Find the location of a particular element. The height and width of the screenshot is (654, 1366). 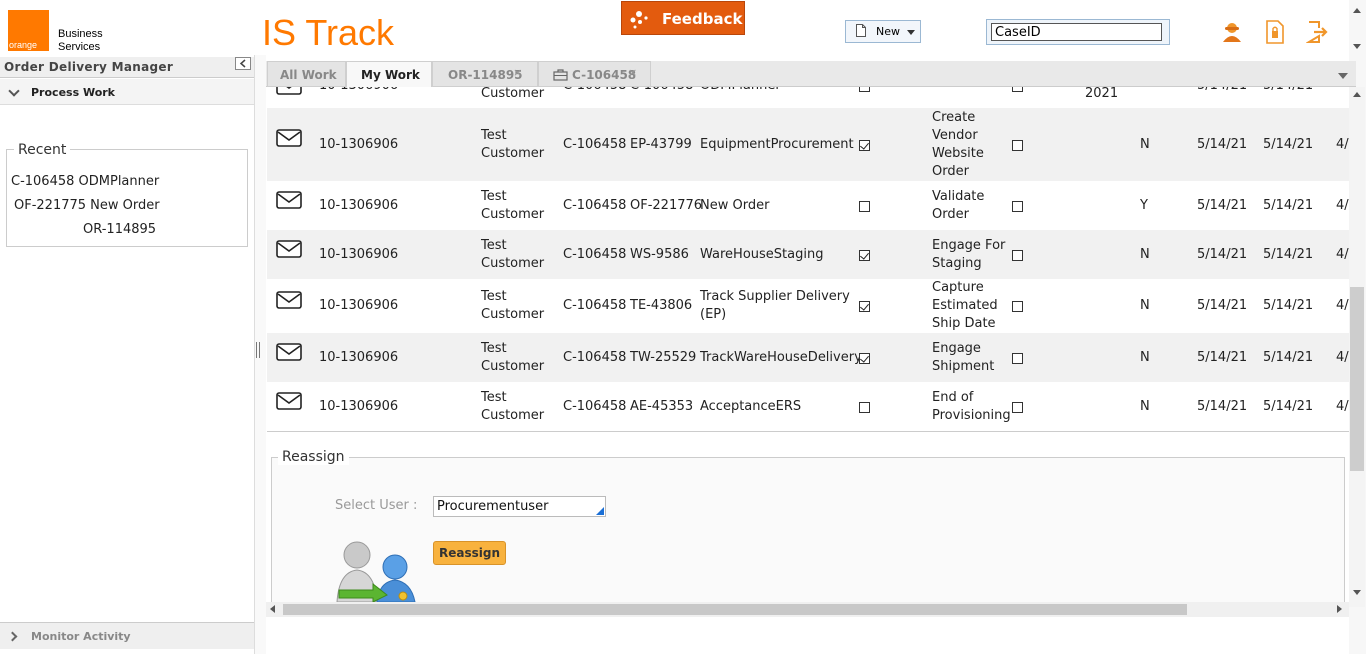

briefcase-icon is located at coordinates (560, 75).